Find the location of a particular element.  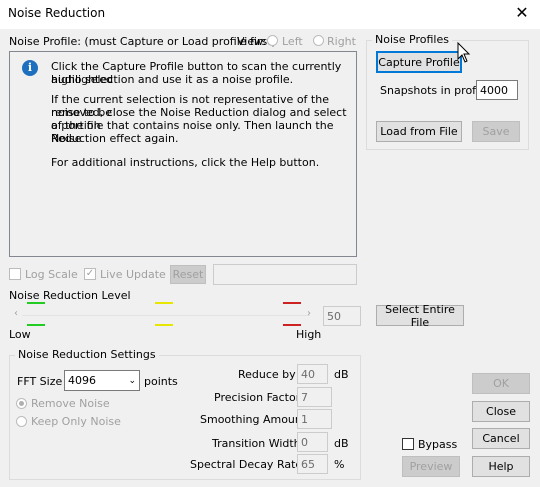

spectral-decay-unit: % is located at coordinates (339, 464).